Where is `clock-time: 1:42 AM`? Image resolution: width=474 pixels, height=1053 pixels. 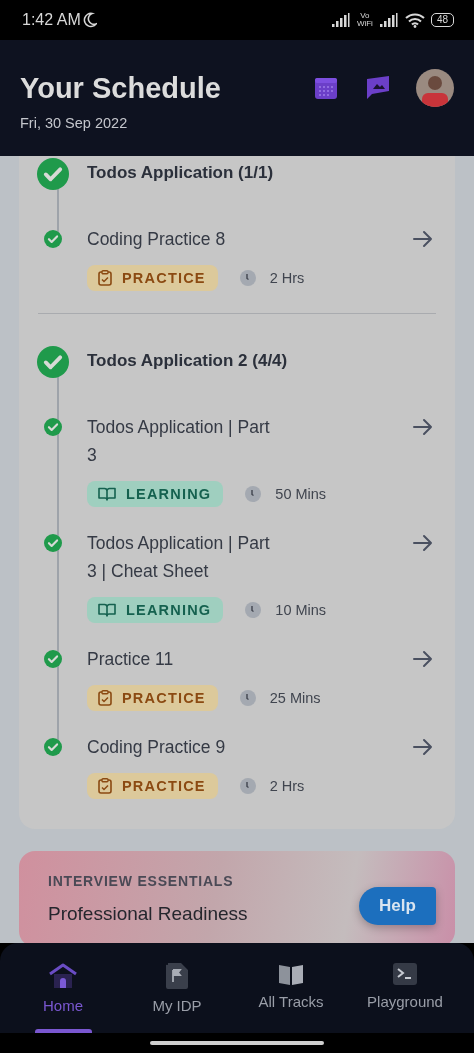 clock-time: 1:42 AM is located at coordinates (51, 20).